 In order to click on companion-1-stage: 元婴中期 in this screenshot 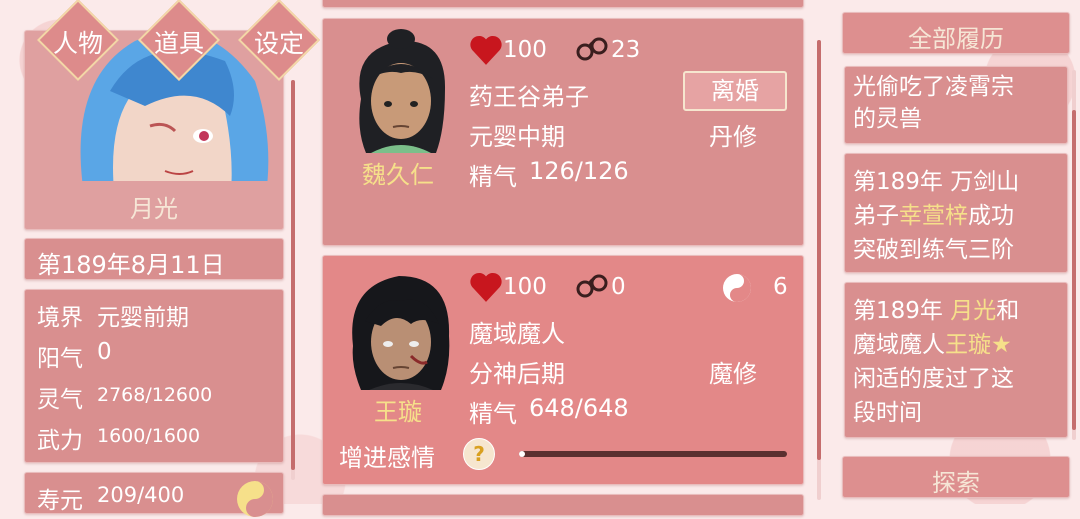, I will do `click(517, 137)`.